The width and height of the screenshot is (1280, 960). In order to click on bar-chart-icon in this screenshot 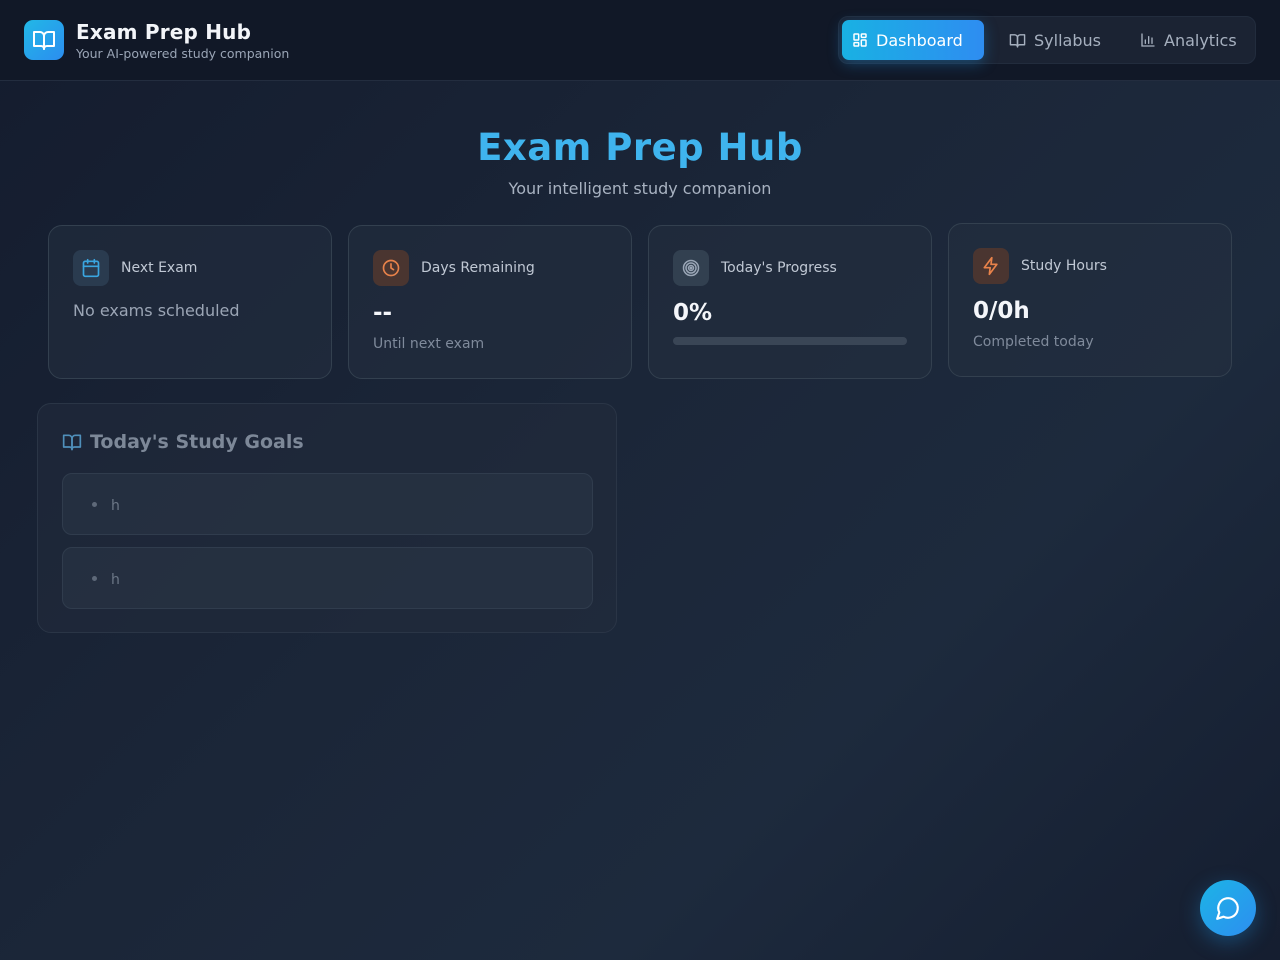, I will do `click(1148, 40)`.